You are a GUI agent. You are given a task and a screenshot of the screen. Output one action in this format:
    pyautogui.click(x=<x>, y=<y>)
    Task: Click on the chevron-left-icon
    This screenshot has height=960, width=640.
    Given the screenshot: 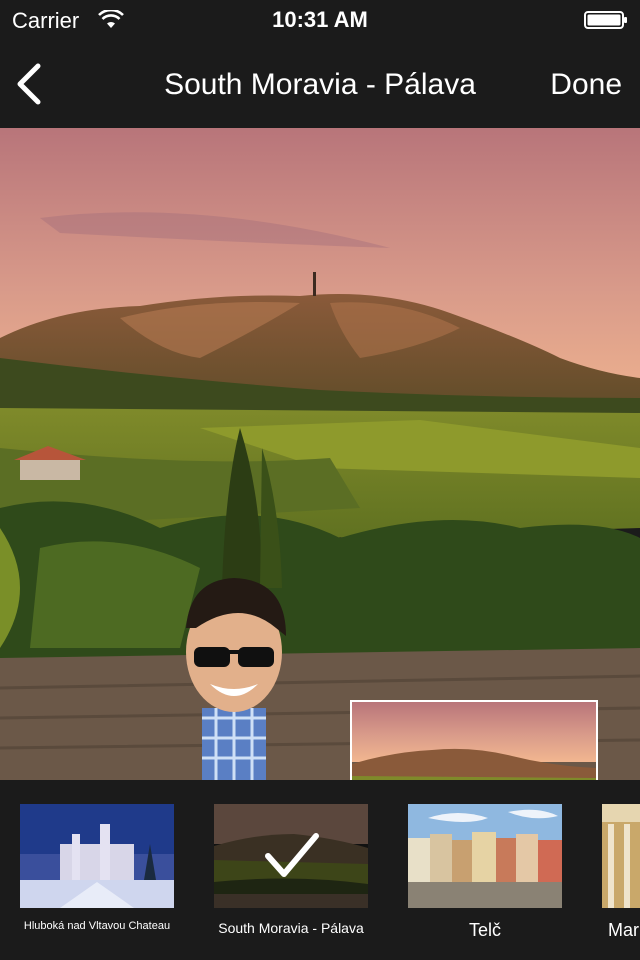 What is the action you would take?
    pyautogui.click(x=29, y=84)
    